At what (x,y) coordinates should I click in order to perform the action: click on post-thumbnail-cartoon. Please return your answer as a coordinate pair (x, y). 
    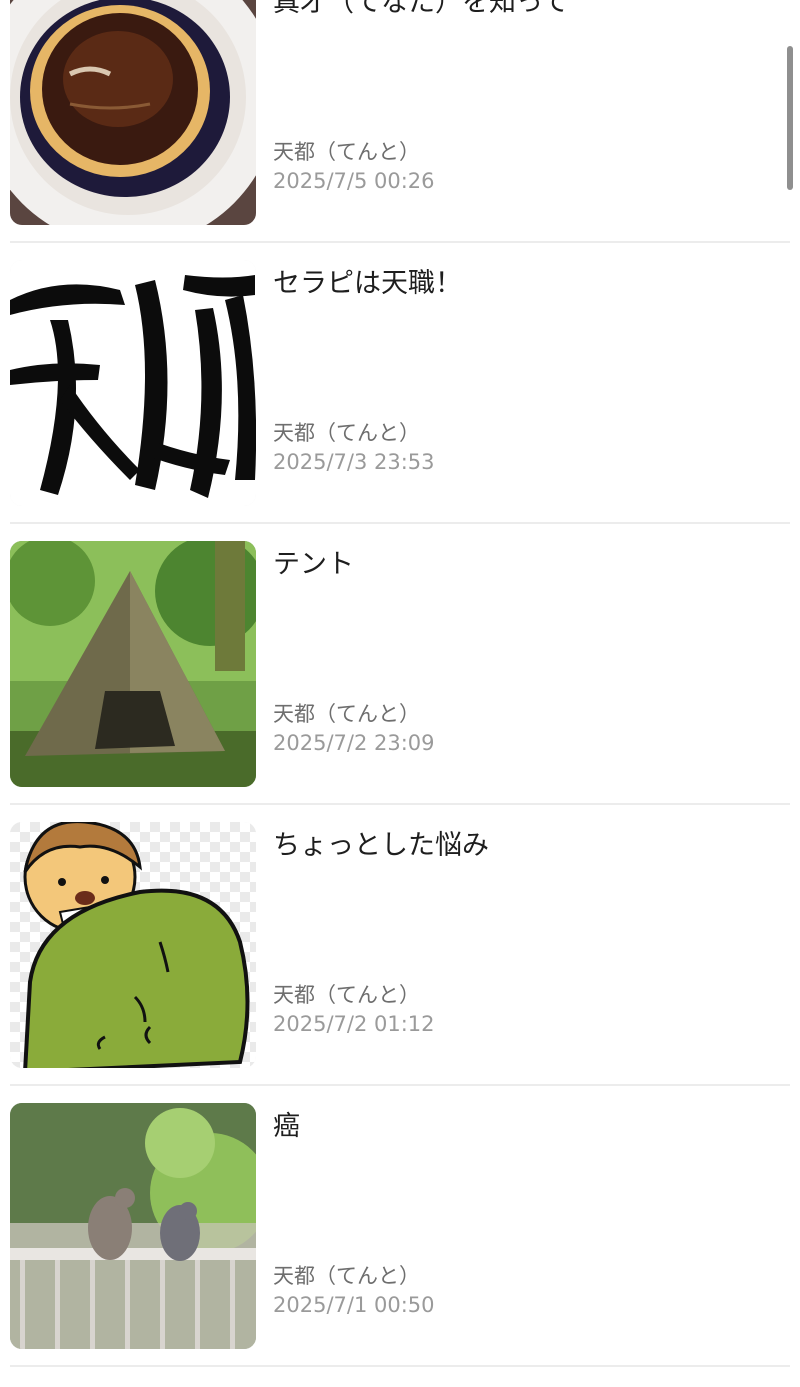
    Looking at the image, I should click on (133, 945).